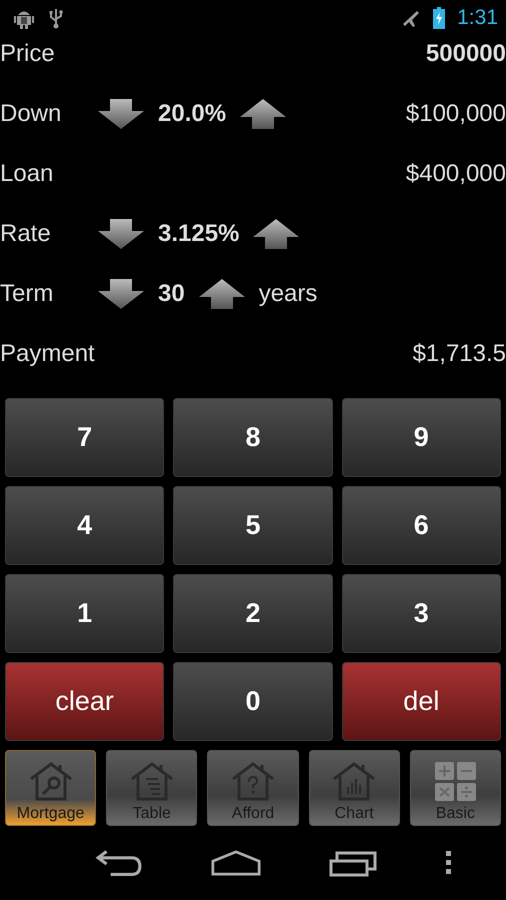 Image resolution: width=506 pixels, height=900 pixels. I want to click on keypad-key: 2, so click(253, 613).